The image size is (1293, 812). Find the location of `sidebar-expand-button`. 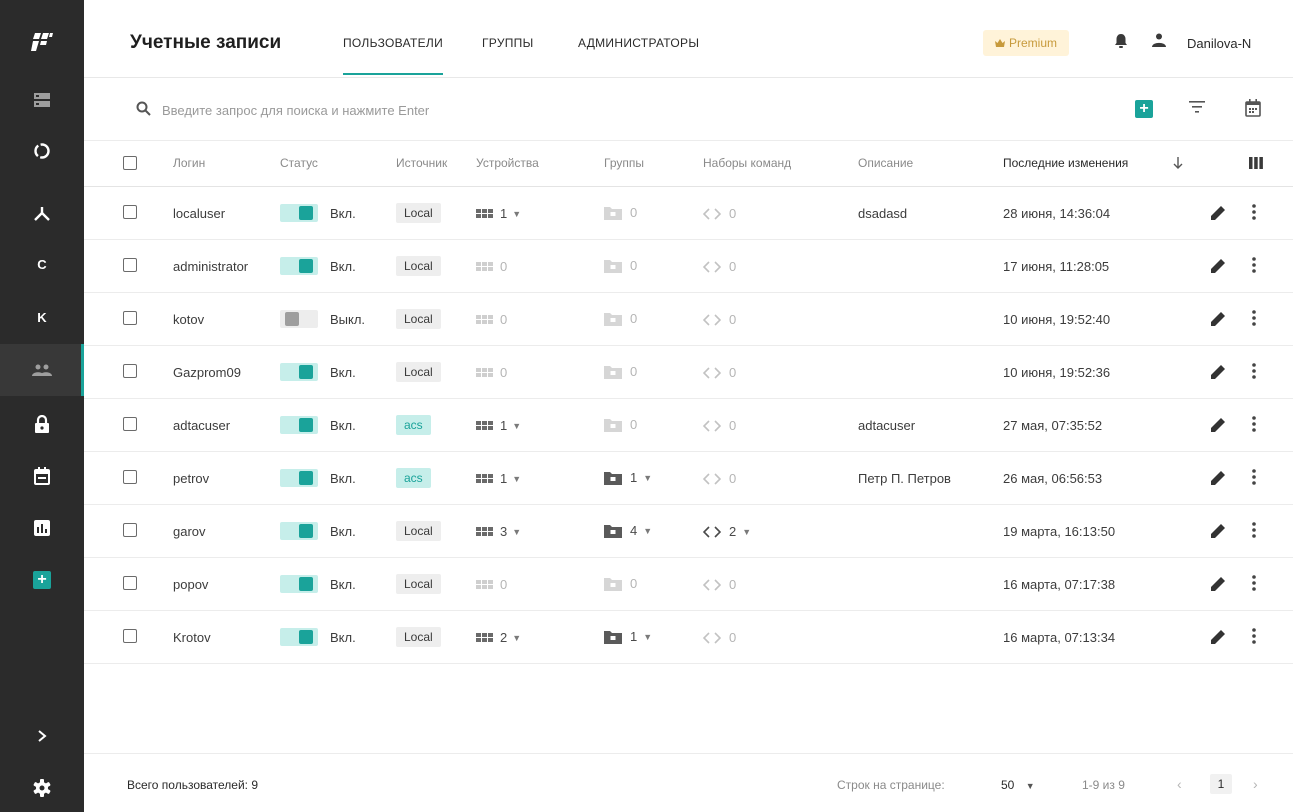

sidebar-expand-button is located at coordinates (42, 736).